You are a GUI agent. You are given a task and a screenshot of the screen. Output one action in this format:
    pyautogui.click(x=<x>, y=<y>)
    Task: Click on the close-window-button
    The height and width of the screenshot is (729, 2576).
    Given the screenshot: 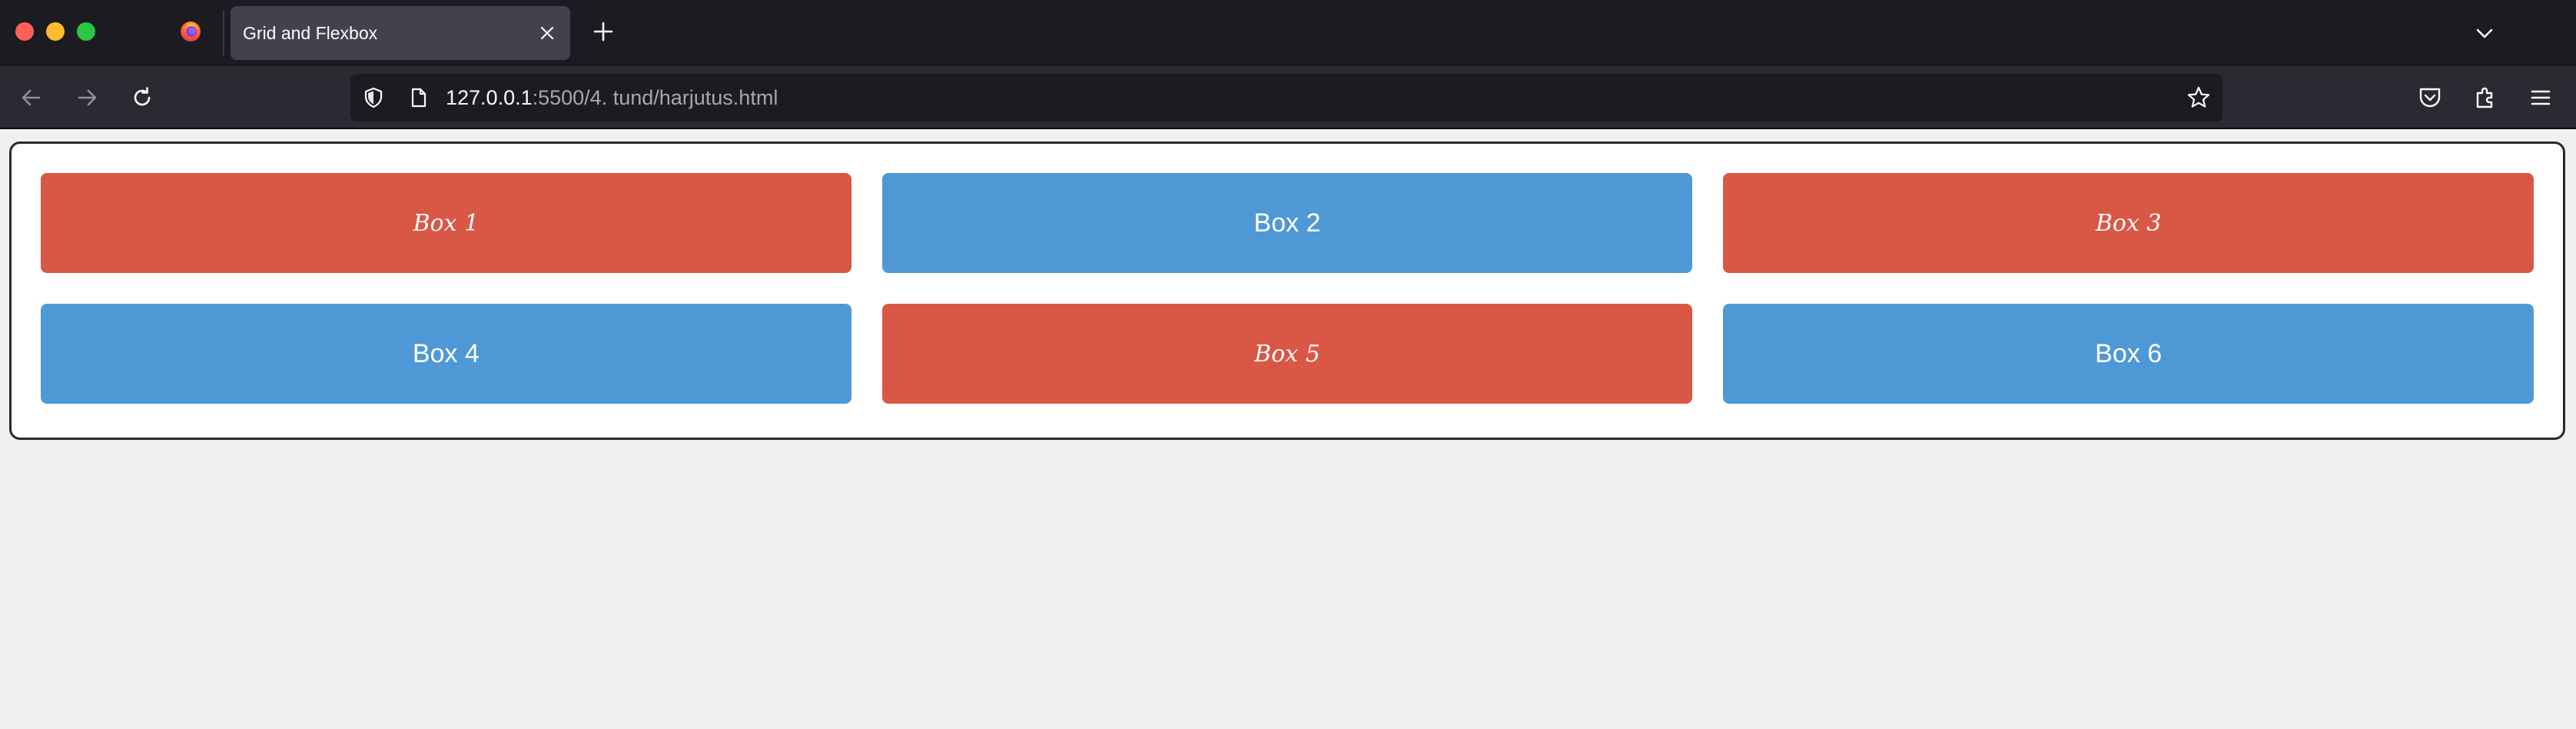 What is the action you would take?
    pyautogui.click(x=24, y=31)
    